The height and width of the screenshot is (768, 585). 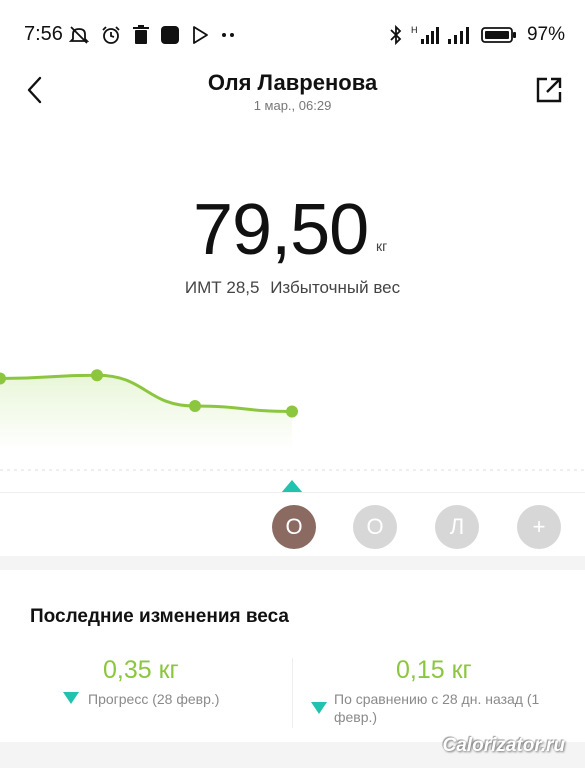 What do you see at coordinates (335, 287) in the screenshot?
I see `bmi-status: Избыточный вес` at bounding box center [335, 287].